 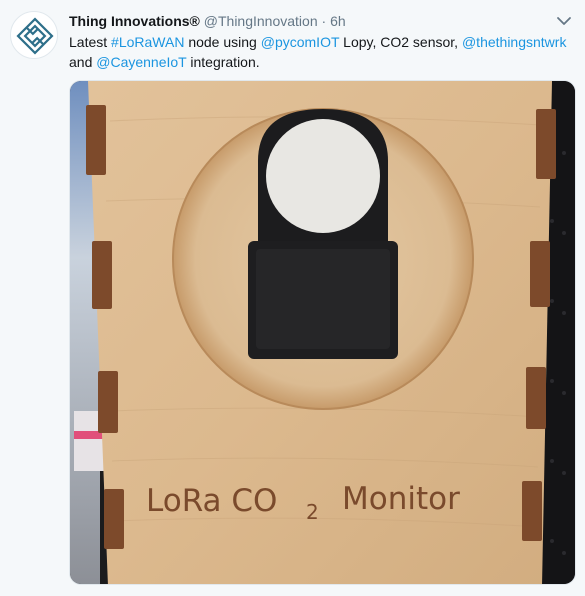 I want to click on tweet-header: Thing Innovations® @ThingInnovation · 6h, so click(x=307, y=21).